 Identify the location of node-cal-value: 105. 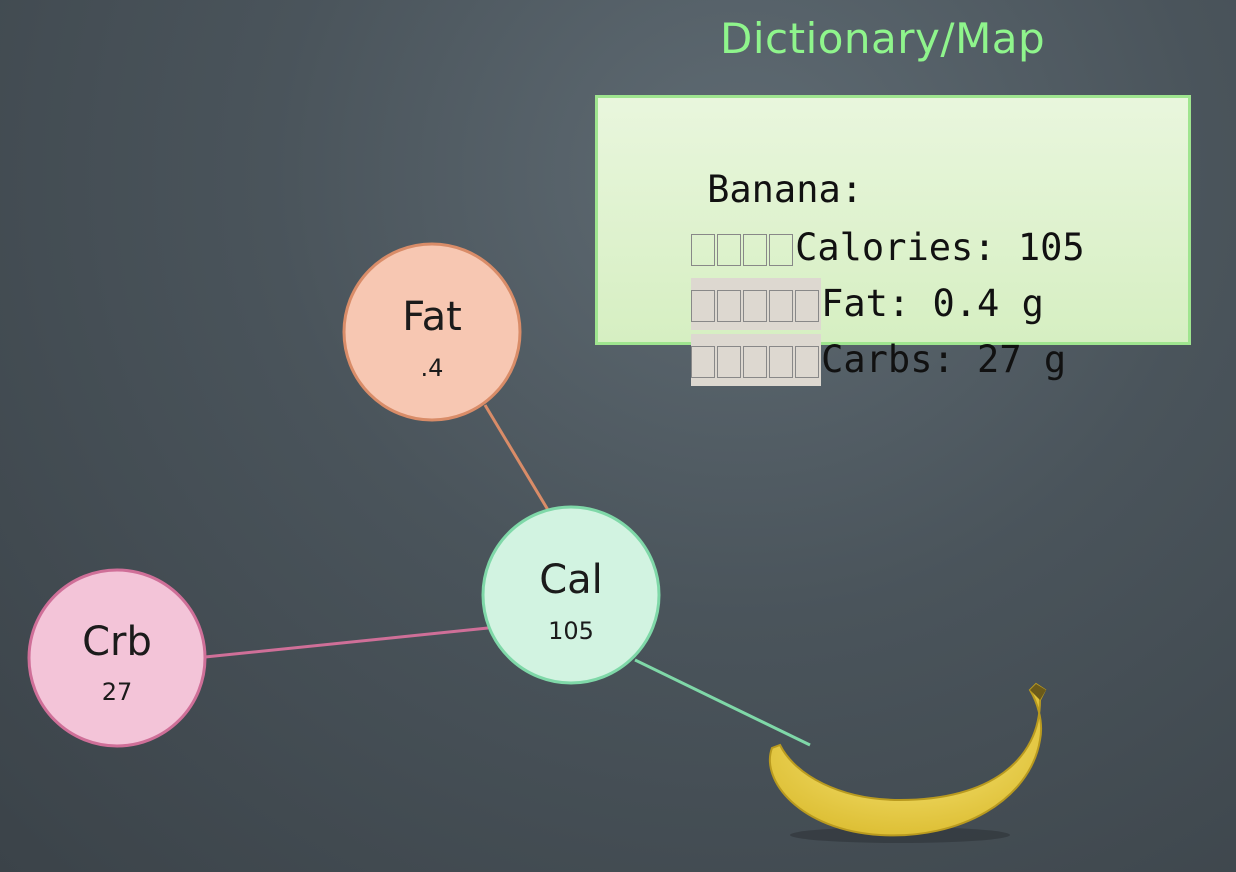
(571, 631).